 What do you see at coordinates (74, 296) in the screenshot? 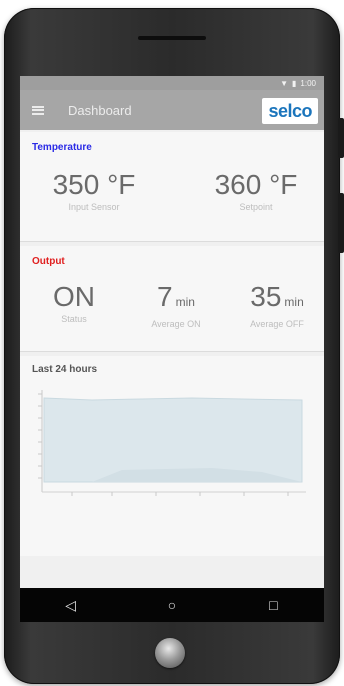
I see `status-value: ON` at bounding box center [74, 296].